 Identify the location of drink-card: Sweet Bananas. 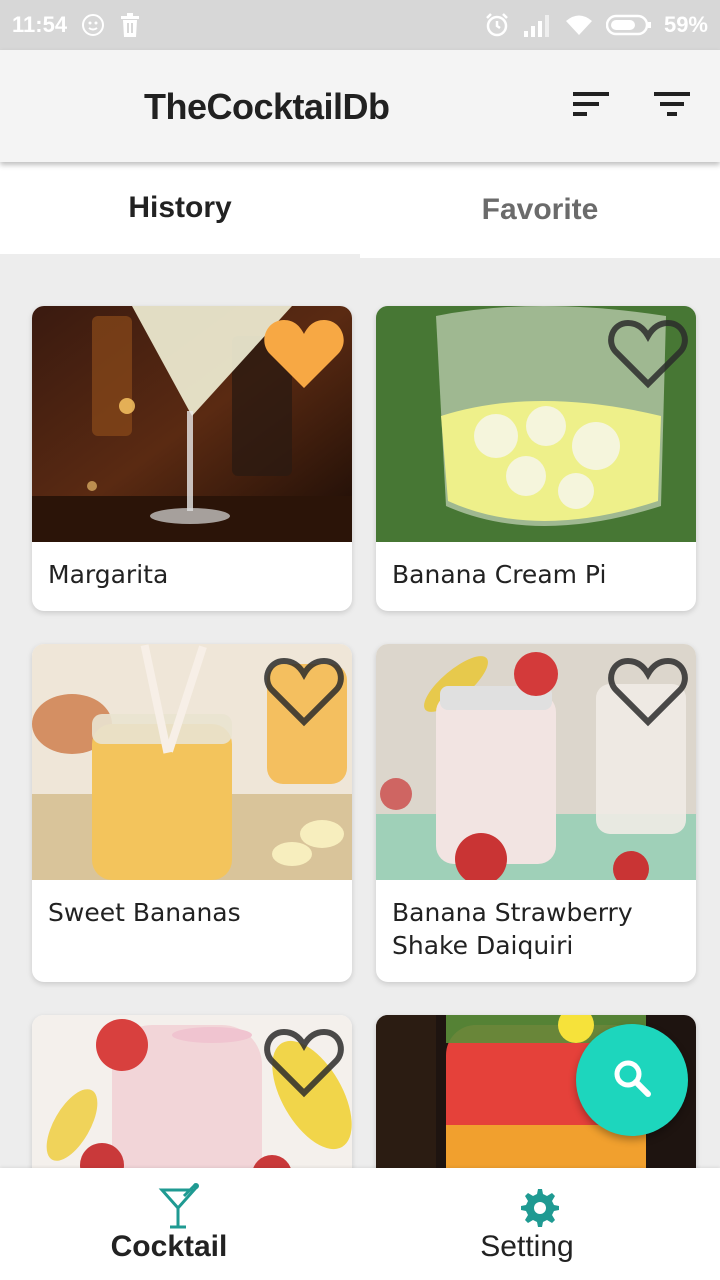
(192, 813).